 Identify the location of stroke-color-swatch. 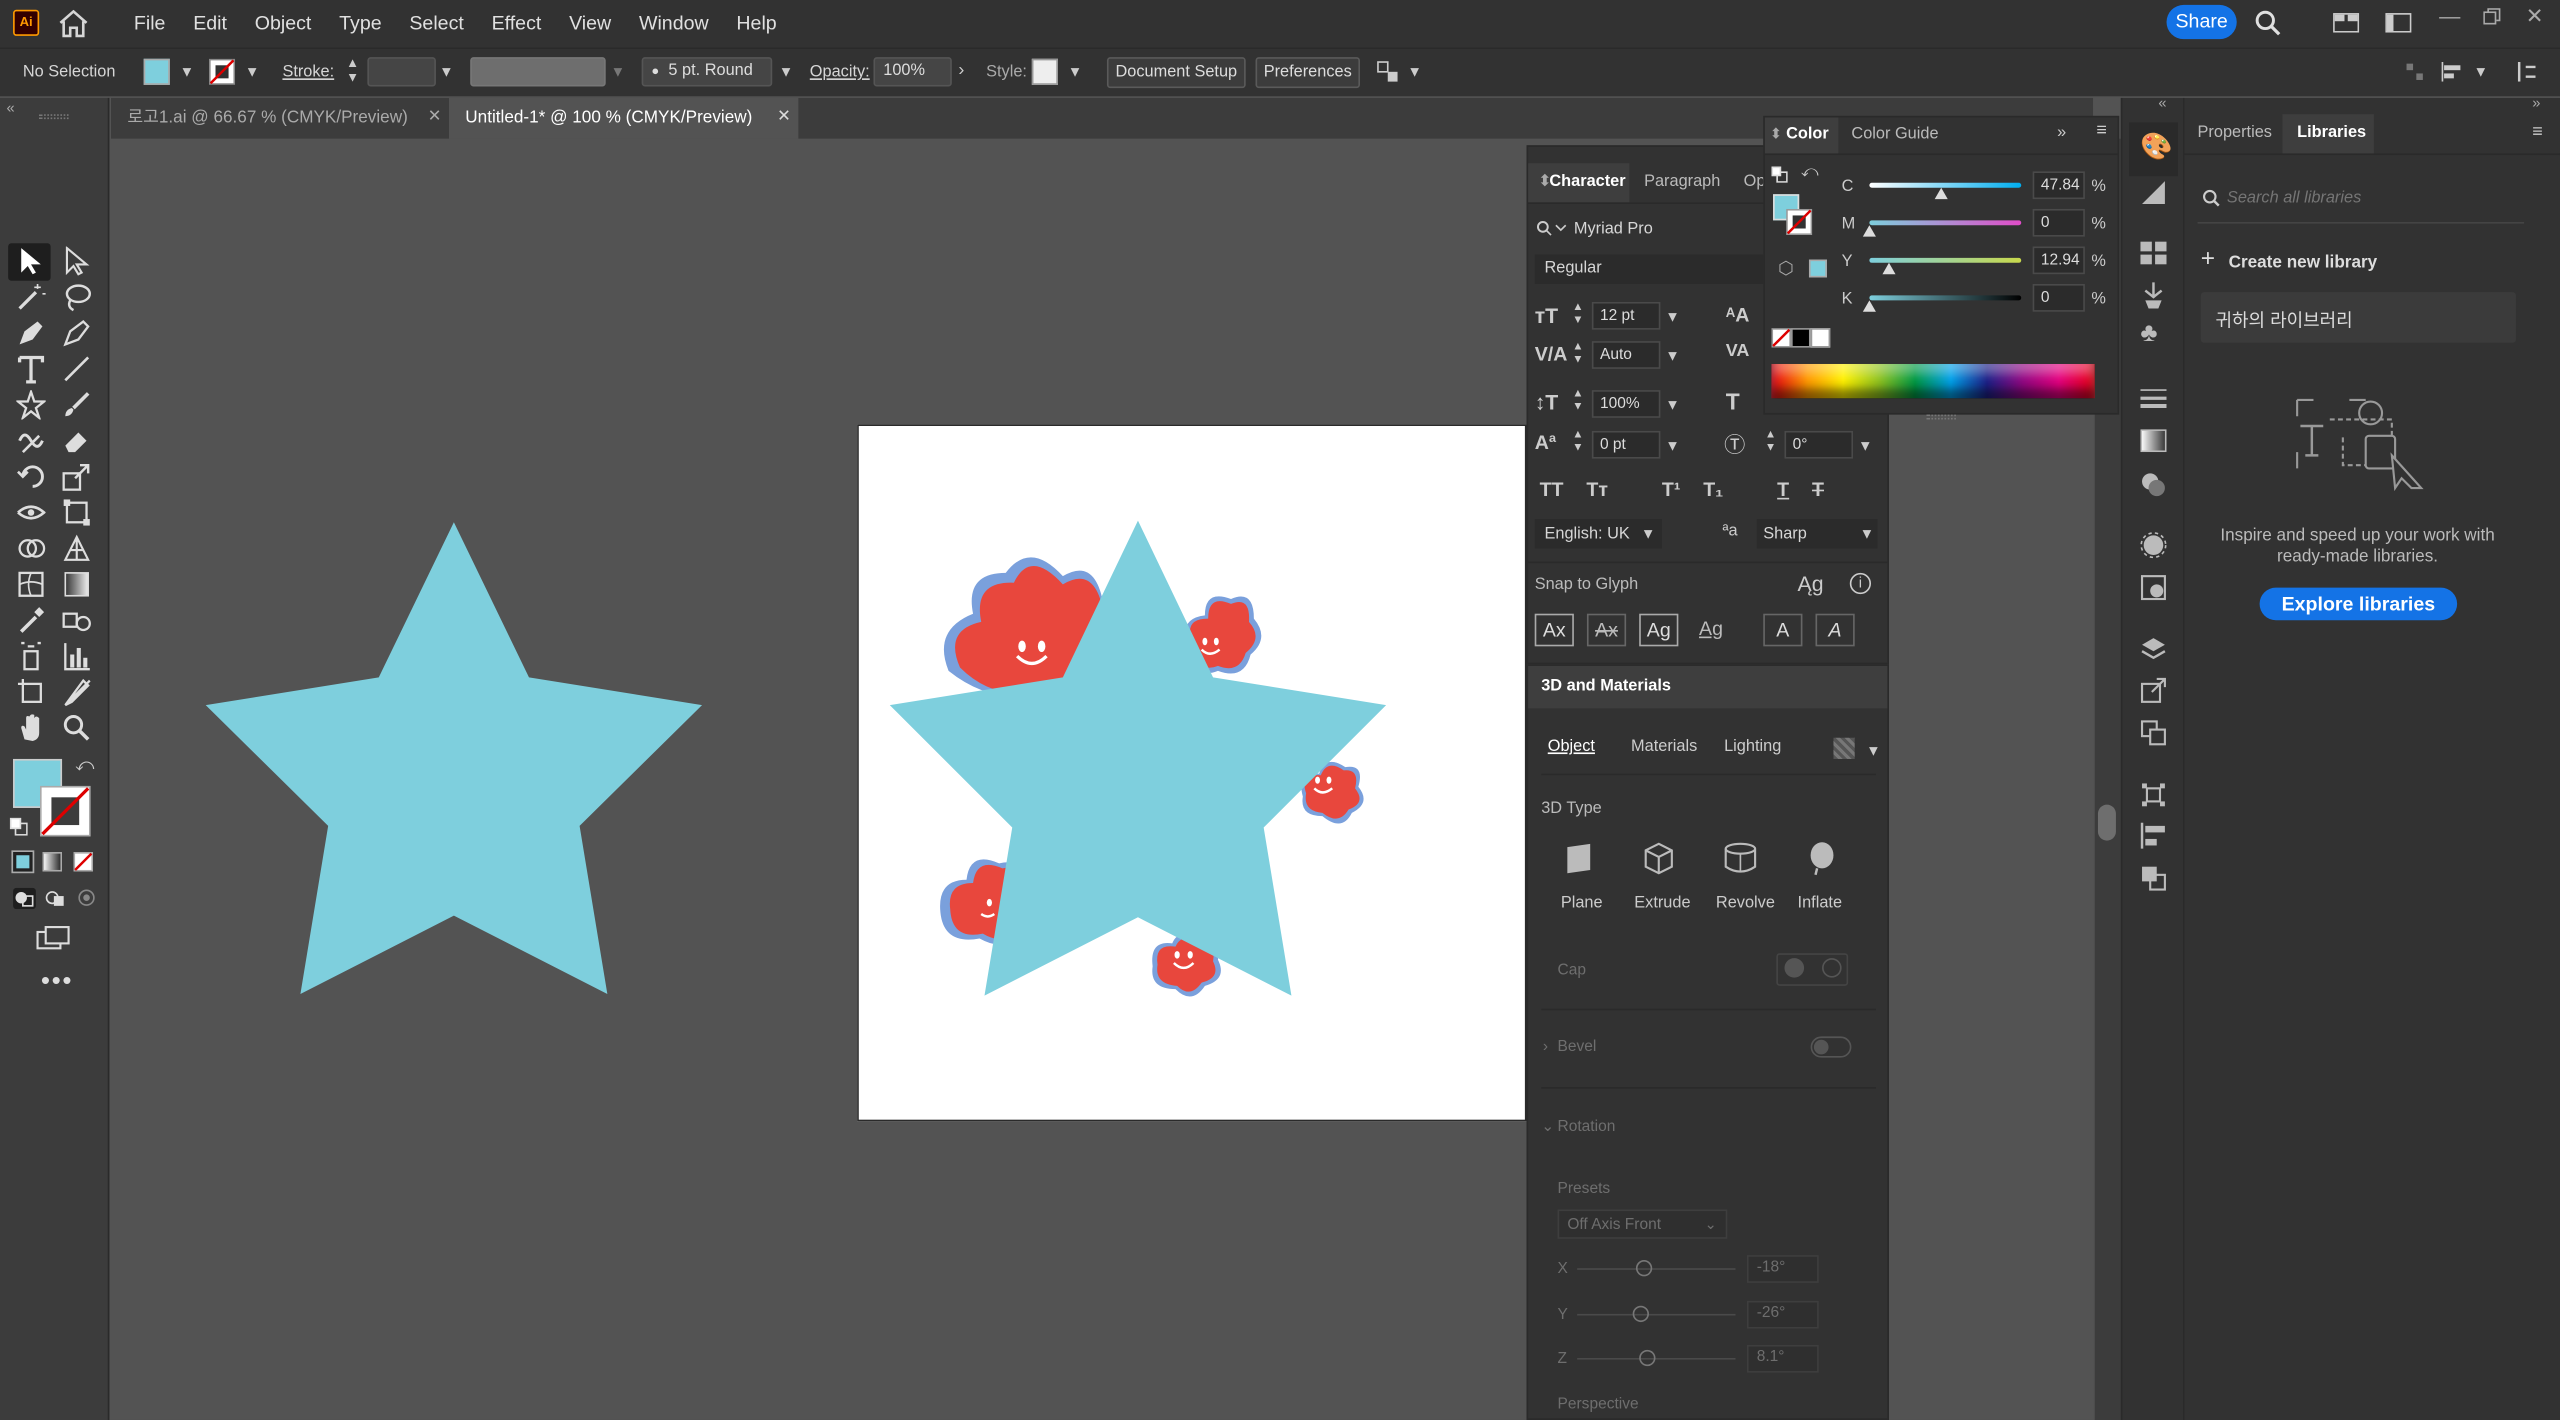
(1799, 222).